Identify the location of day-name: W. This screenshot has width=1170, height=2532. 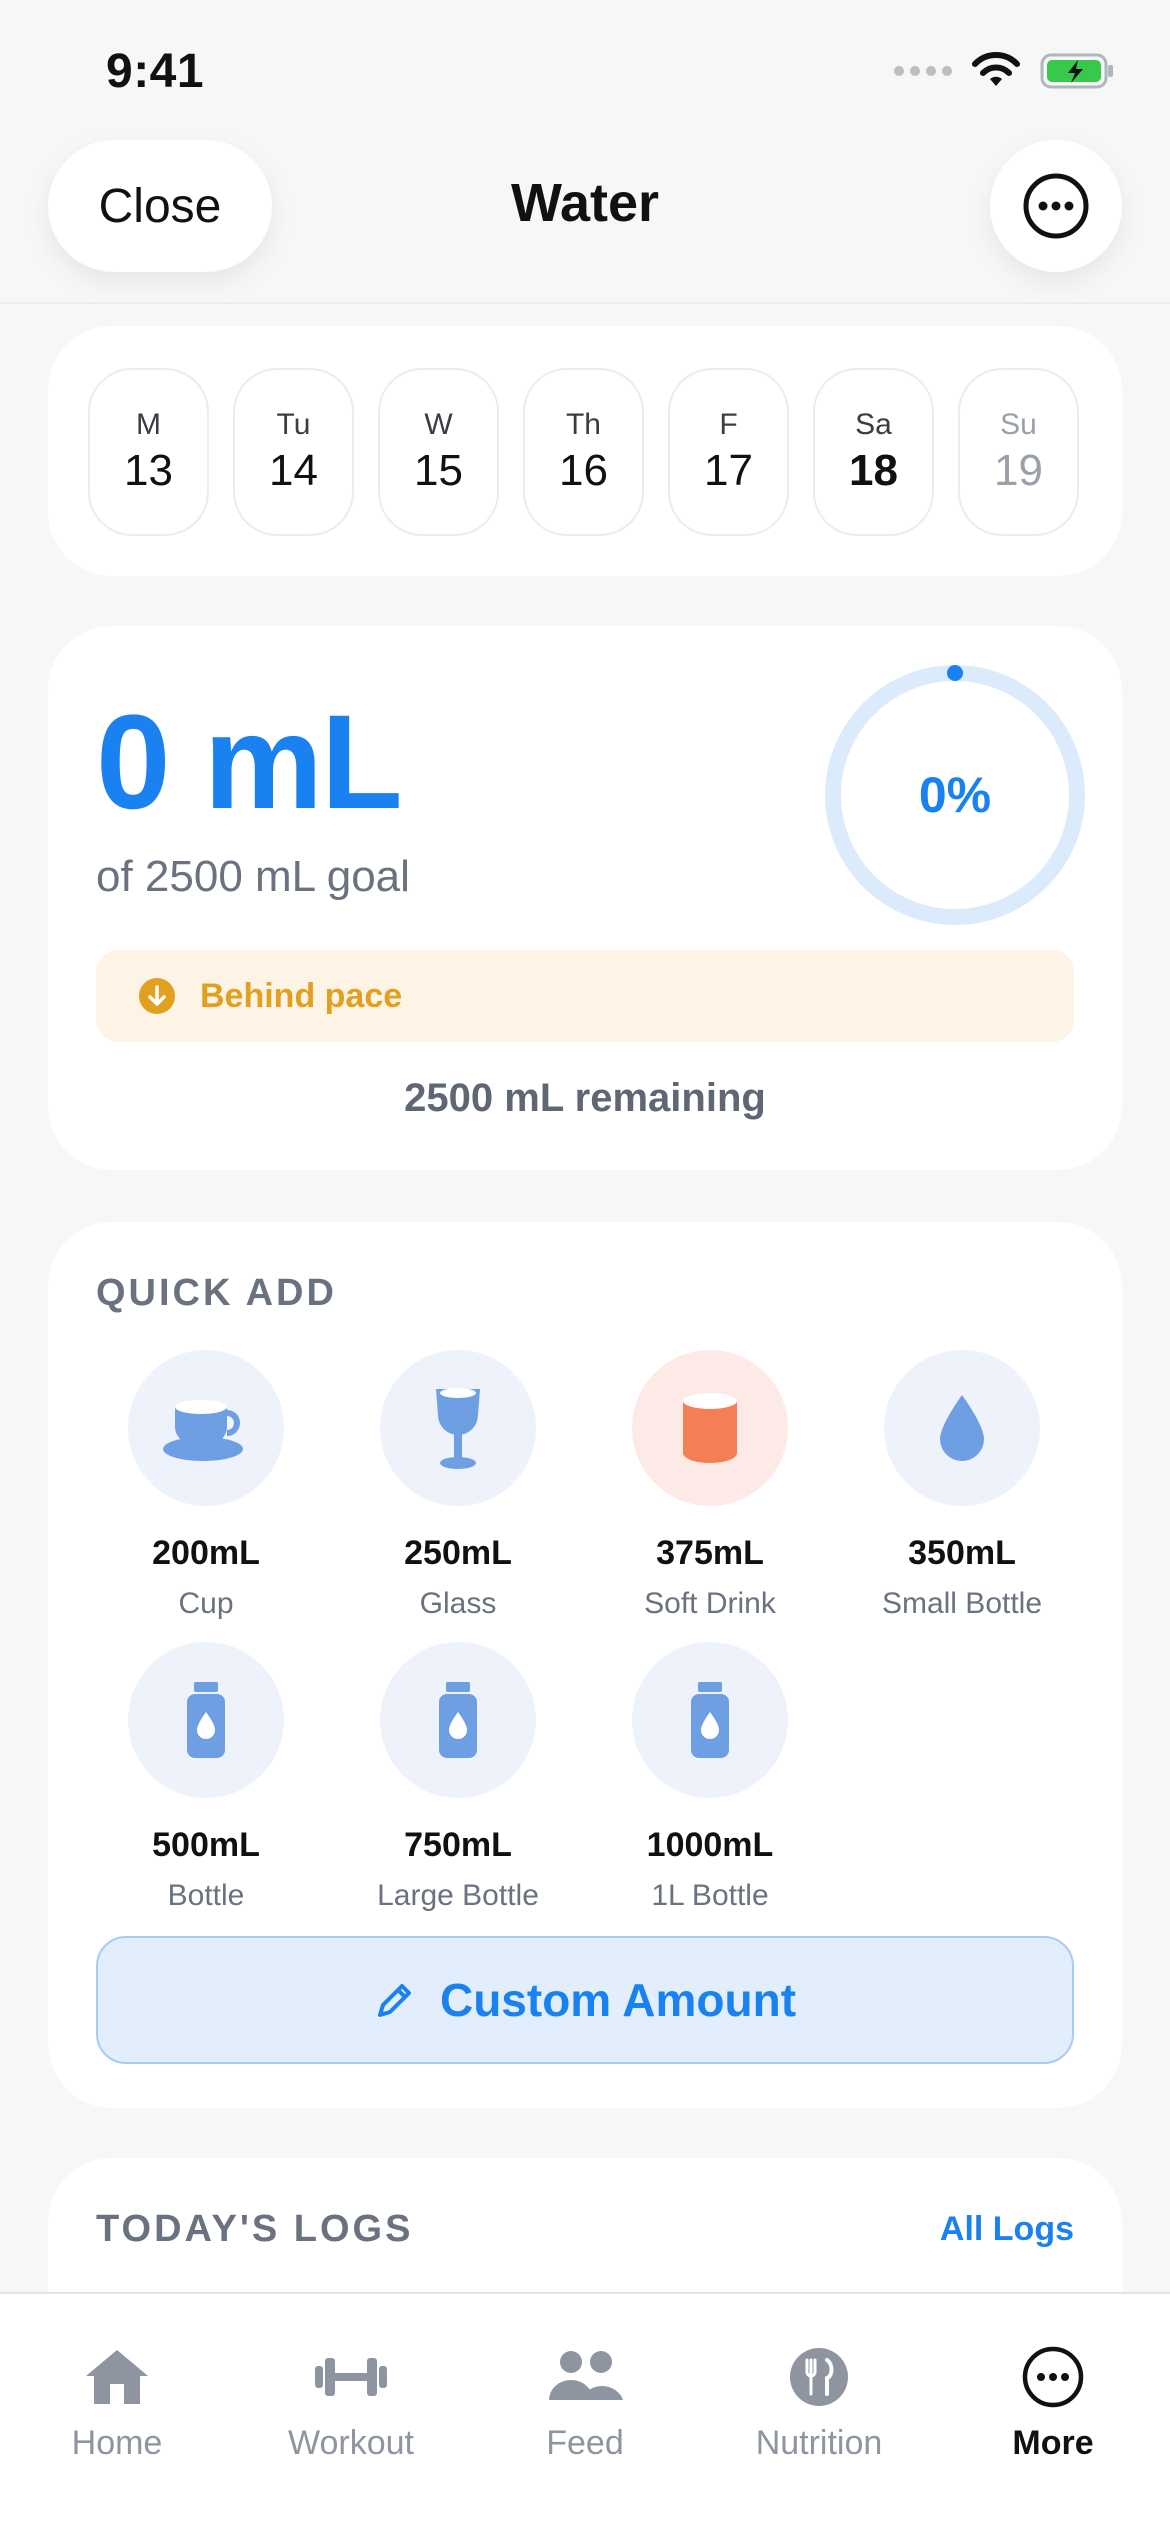
(438, 424).